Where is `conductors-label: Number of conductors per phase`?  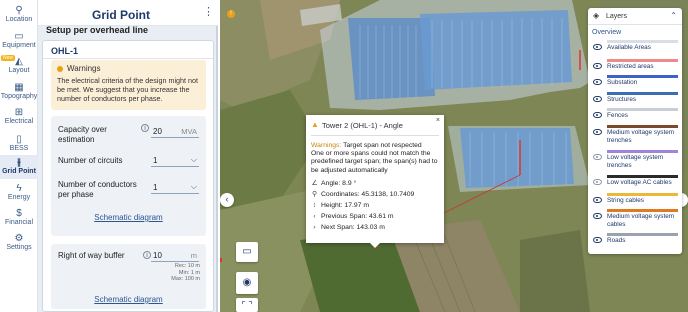 conductors-label: Number of conductors per phase is located at coordinates (97, 189).